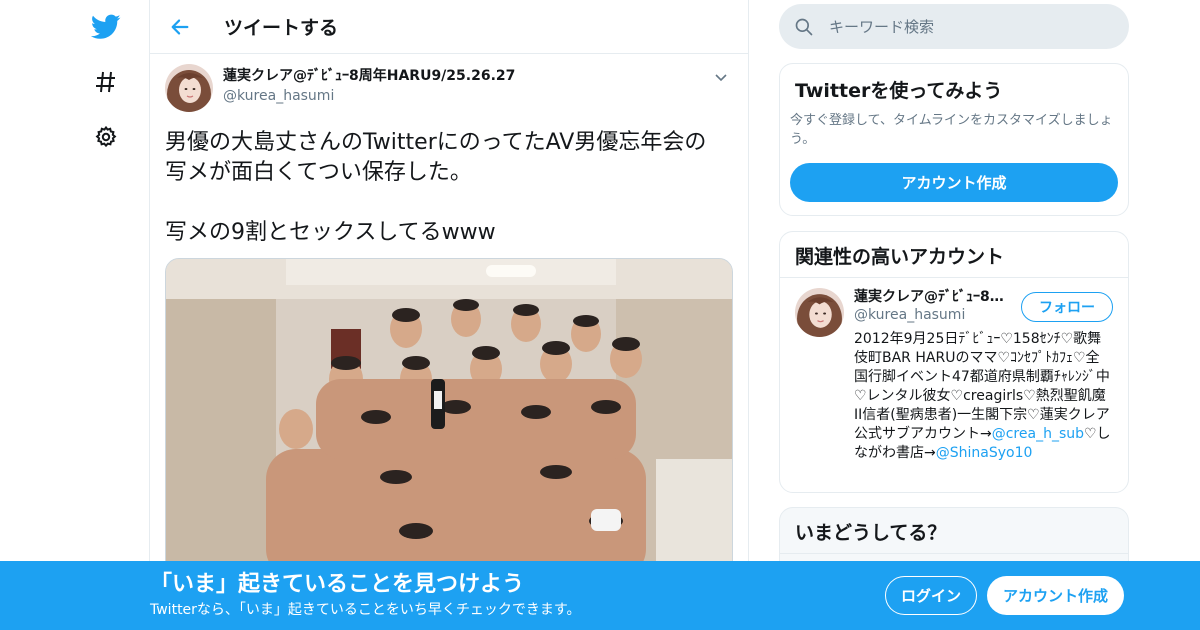 The width and height of the screenshot is (1200, 630). Describe the element at coordinates (466, 76) in the screenshot. I see `author-name: 蓮実クレア@ﾃﾞﾋﾞｭｰ8周年HARU9/25.26.27` at that location.